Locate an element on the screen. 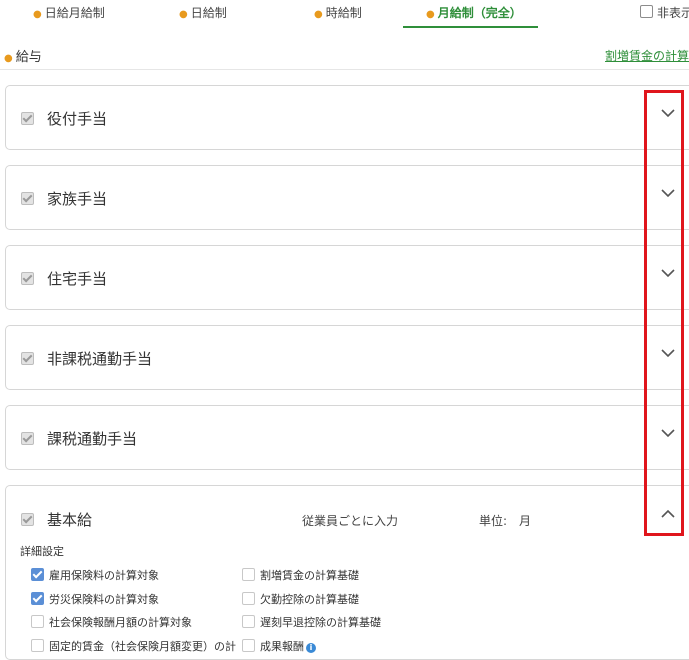  section-title: ● 給与 is located at coordinates (23, 55).